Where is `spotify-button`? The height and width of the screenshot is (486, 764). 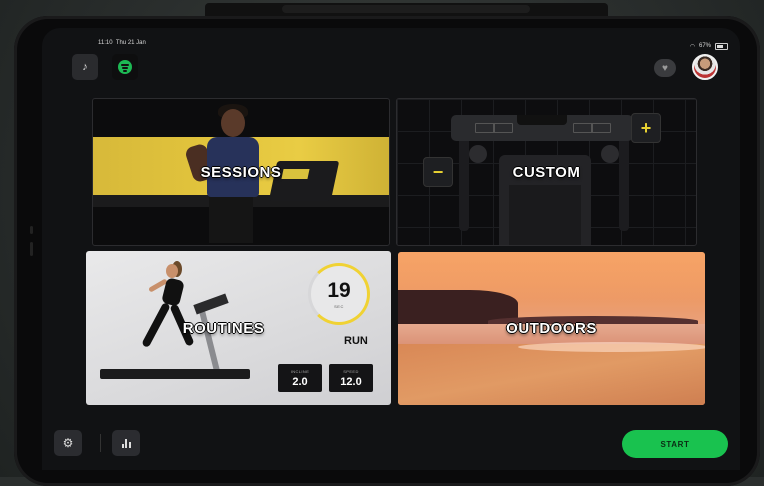 spotify-button is located at coordinates (125, 67).